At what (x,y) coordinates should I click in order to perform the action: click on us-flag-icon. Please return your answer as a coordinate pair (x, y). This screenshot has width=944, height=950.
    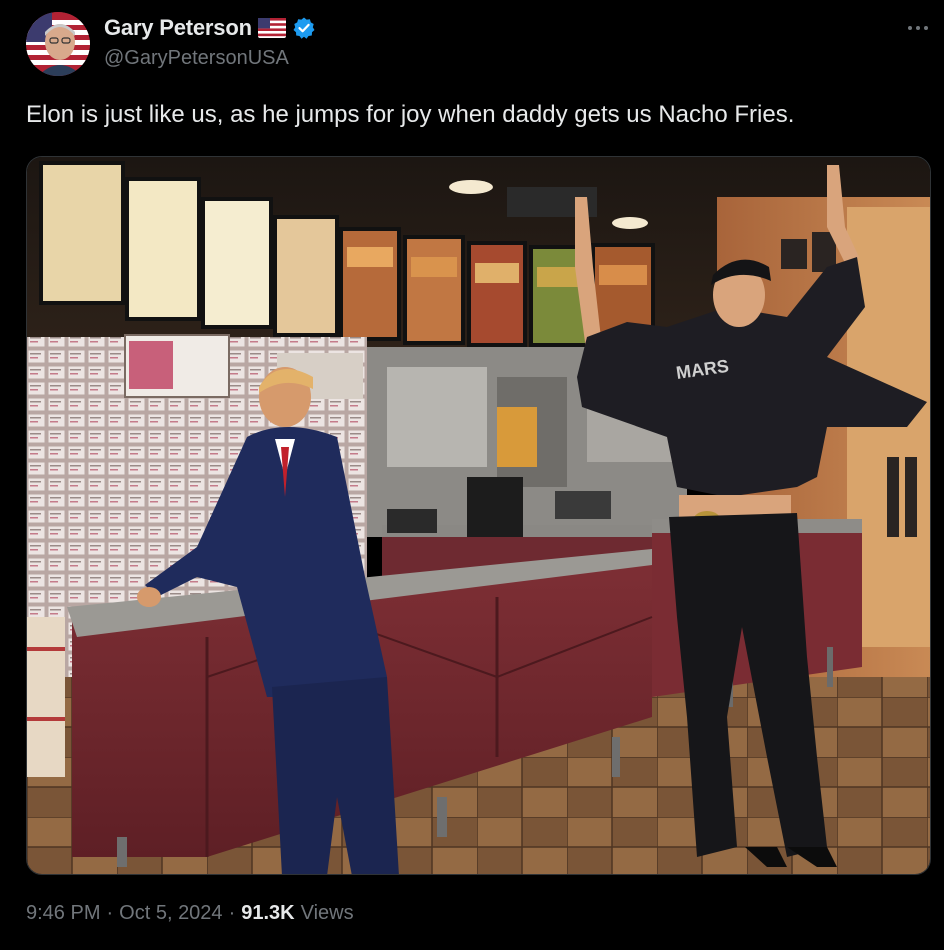
    Looking at the image, I should click on (271, 28).